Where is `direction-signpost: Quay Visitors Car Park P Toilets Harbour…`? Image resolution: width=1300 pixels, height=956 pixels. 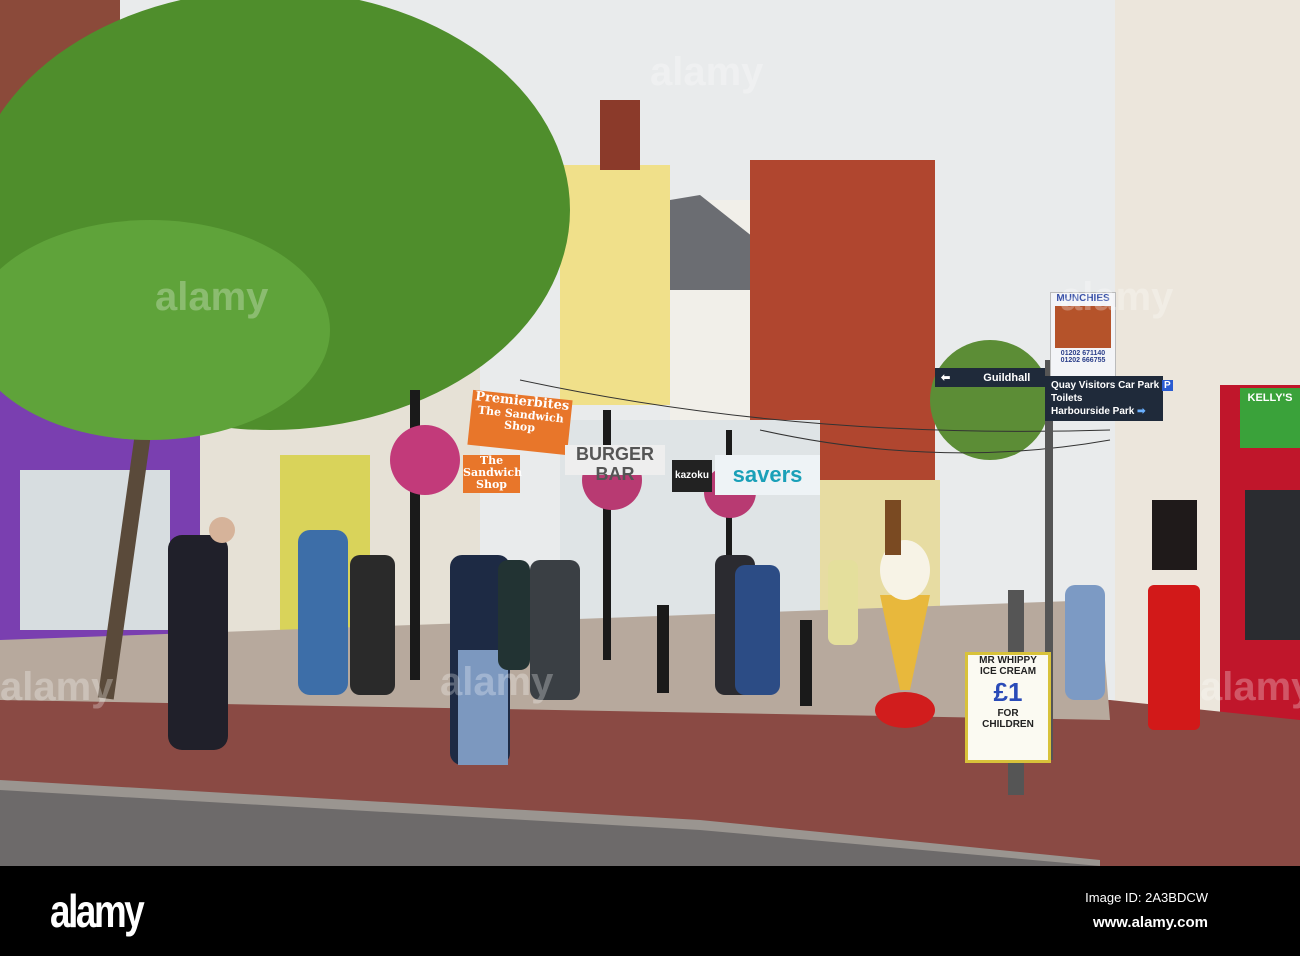
direction-signpost: Quay Visitors Car Park P Toilets Harbour… is located at coordinates (1109, 398).